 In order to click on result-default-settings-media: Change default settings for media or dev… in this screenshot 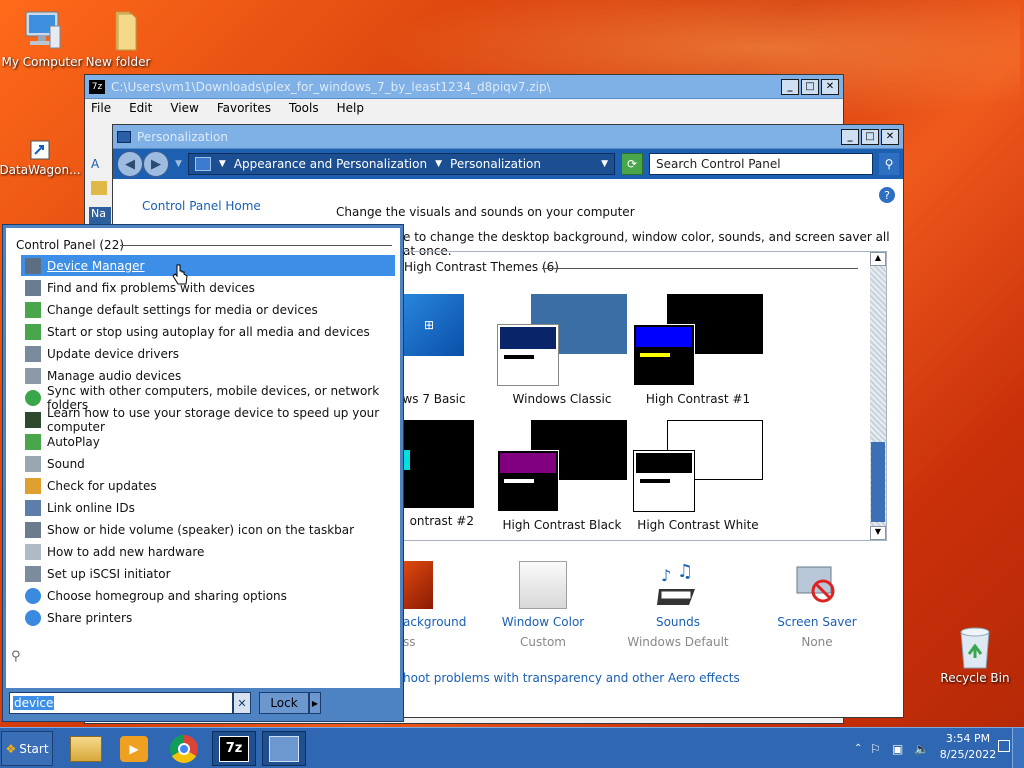, I will do `click(208, 309)`.